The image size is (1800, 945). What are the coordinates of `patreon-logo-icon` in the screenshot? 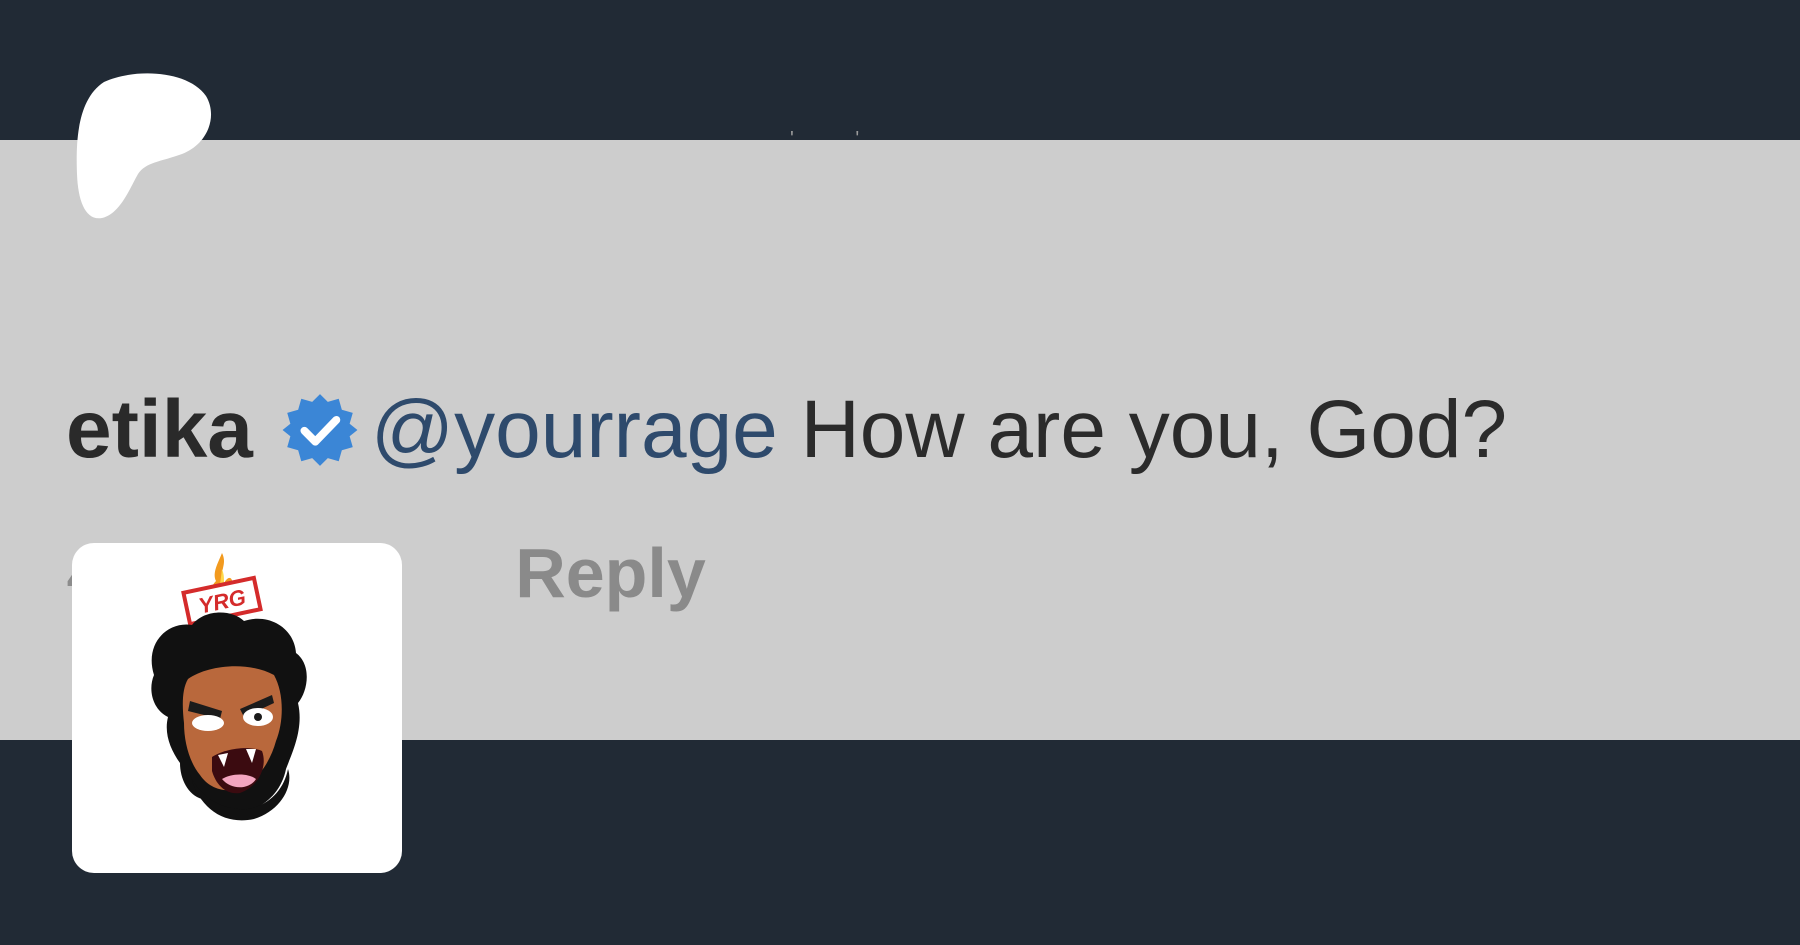 It's located at (144, 145).